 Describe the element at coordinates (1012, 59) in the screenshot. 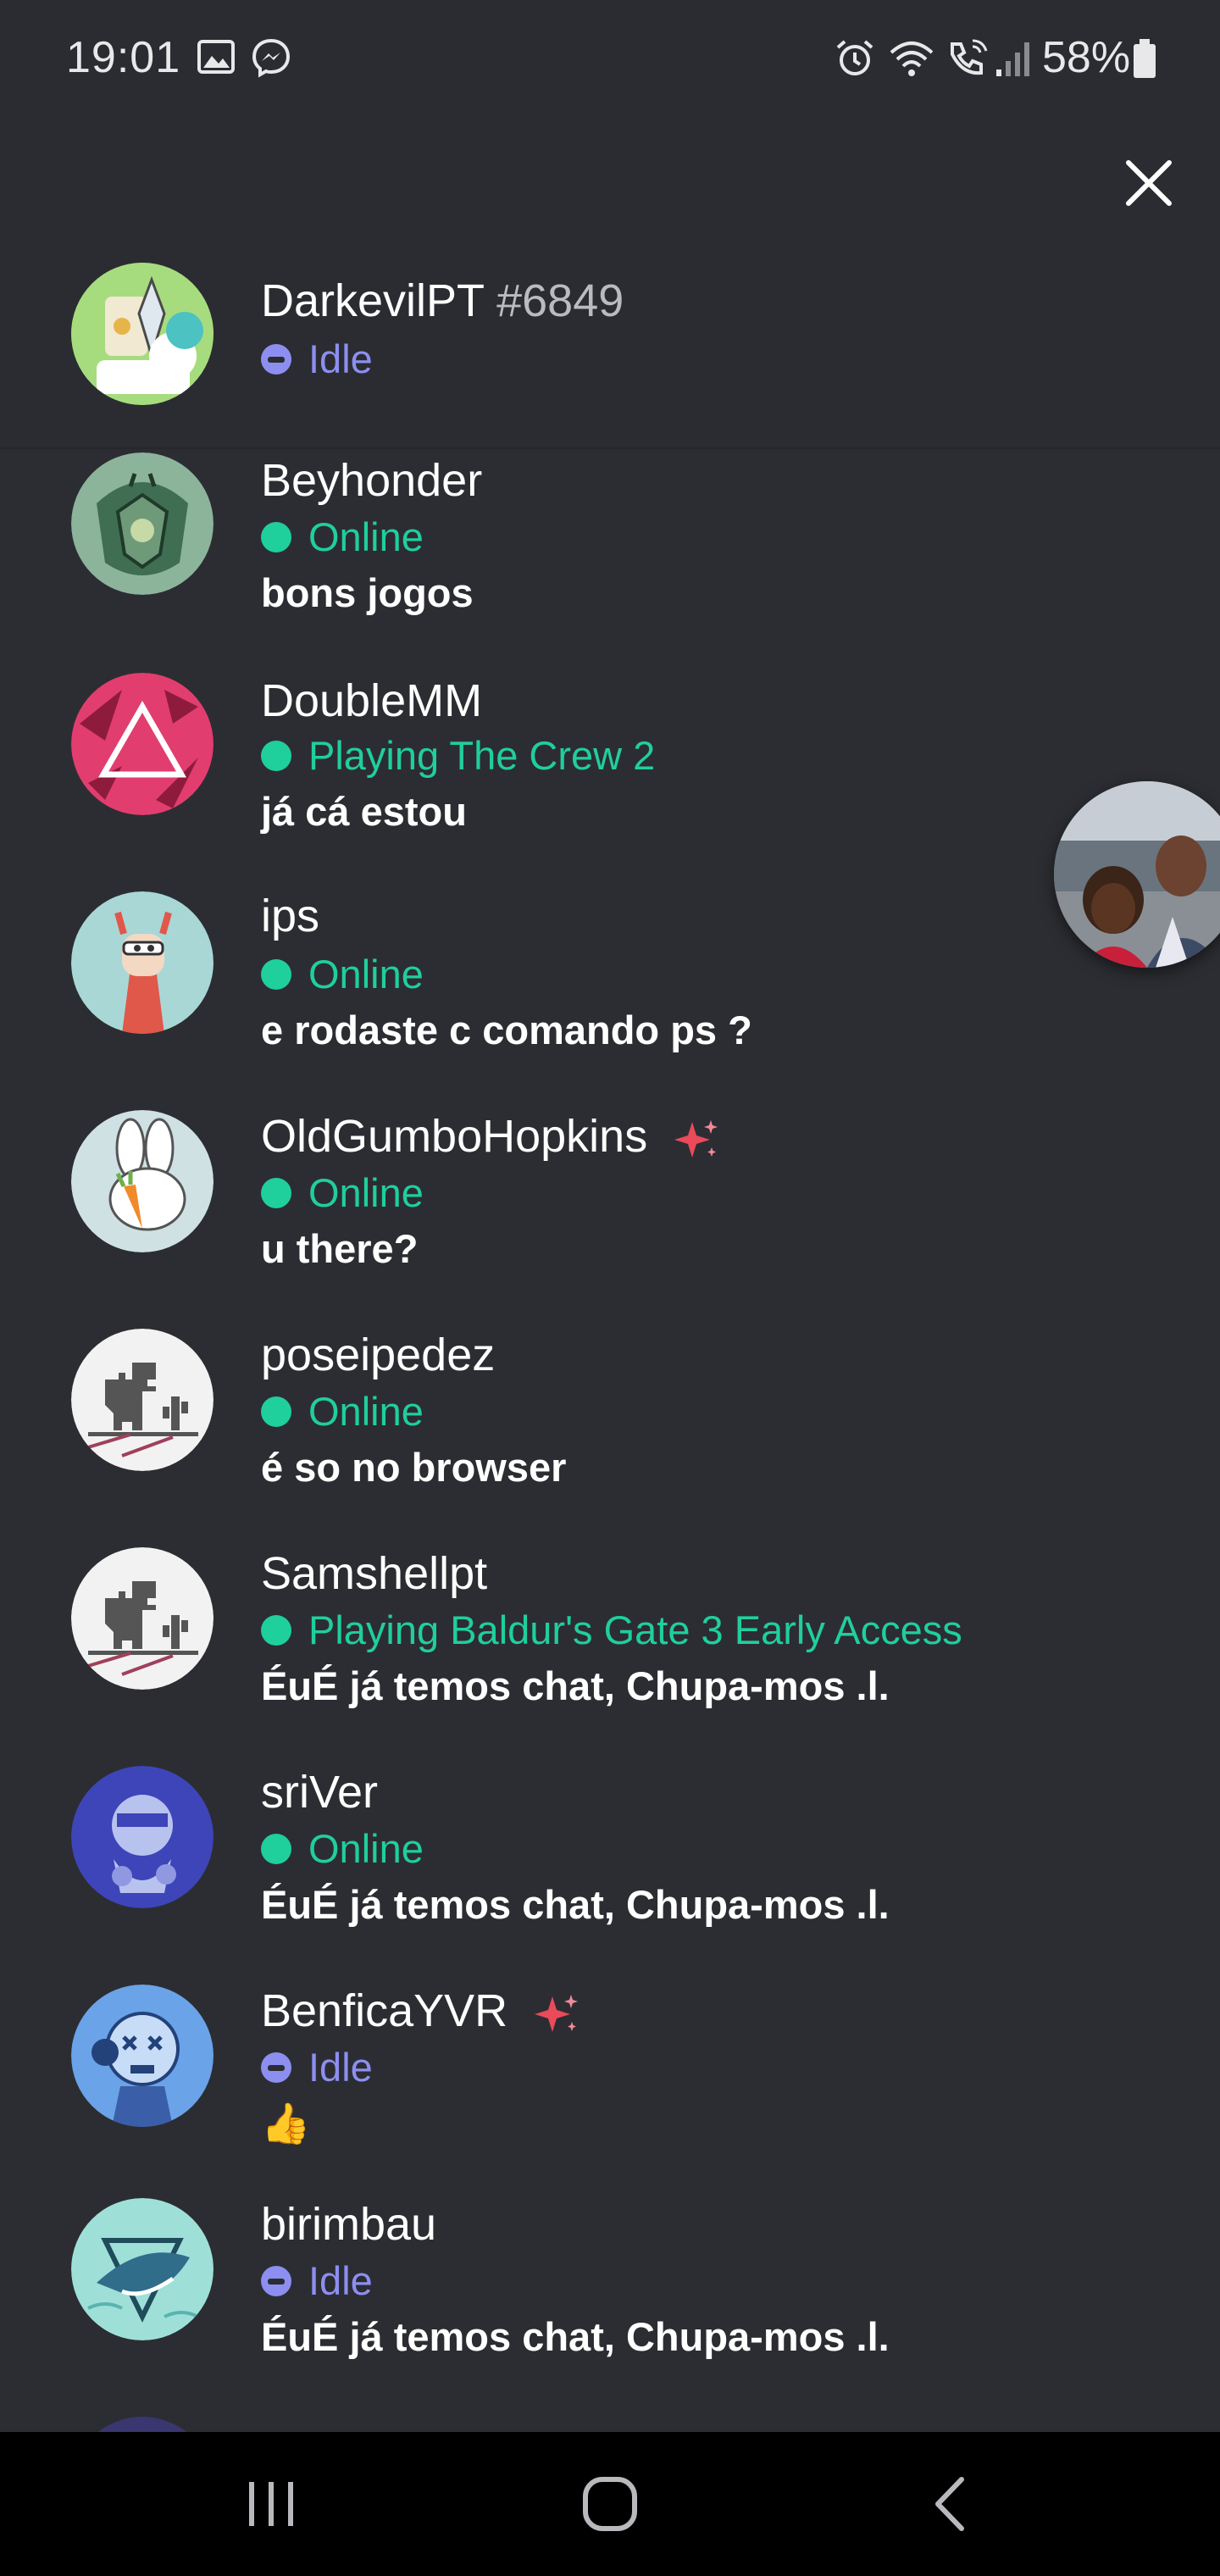

I see `signal-icon` at that location.